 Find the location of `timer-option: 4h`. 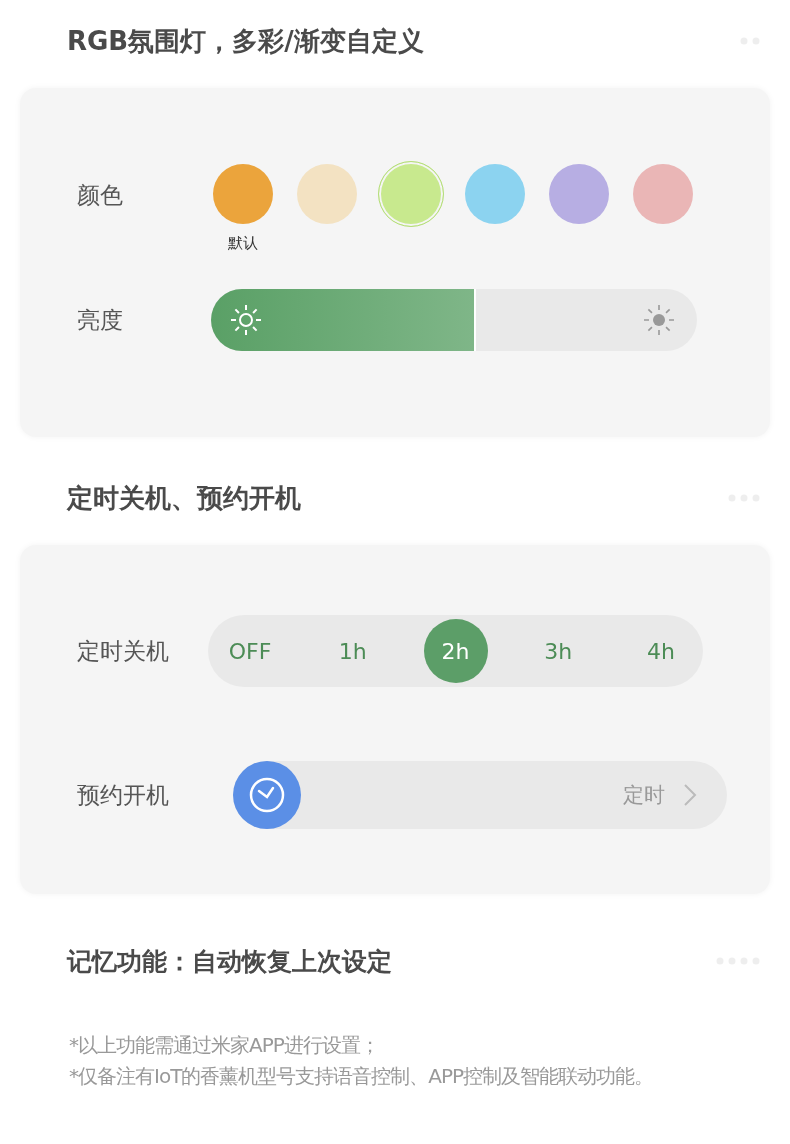

timer-option: 4h is located at coordinates (661, 651).